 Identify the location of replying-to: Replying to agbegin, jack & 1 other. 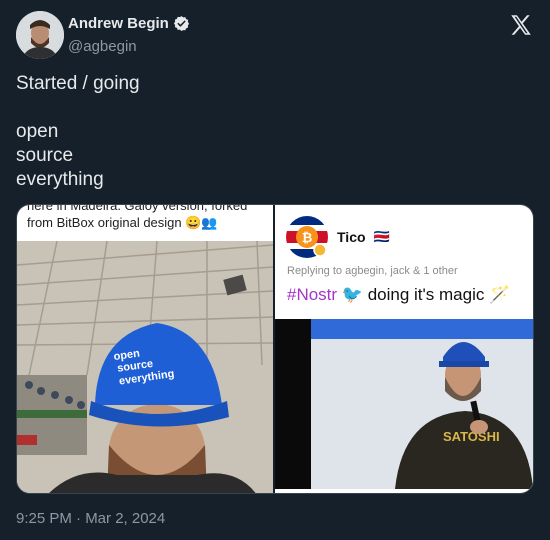
(372, 271).